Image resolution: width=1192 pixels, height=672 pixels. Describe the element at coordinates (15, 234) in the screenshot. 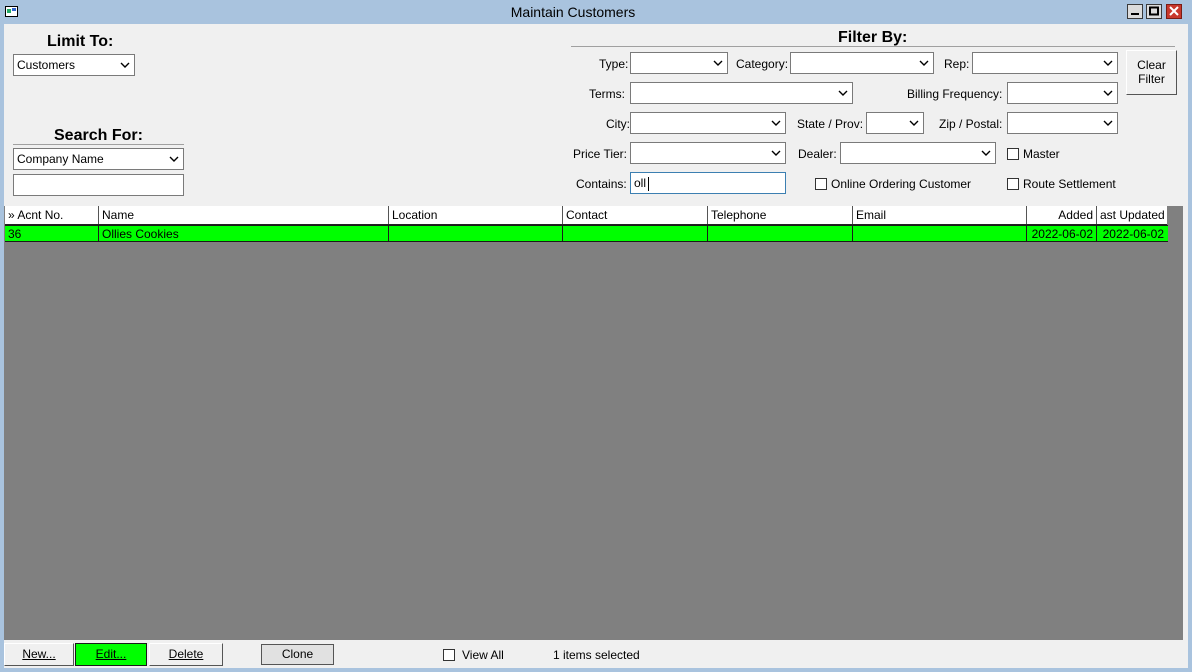

I see `cell-acnt: 36` at that location.